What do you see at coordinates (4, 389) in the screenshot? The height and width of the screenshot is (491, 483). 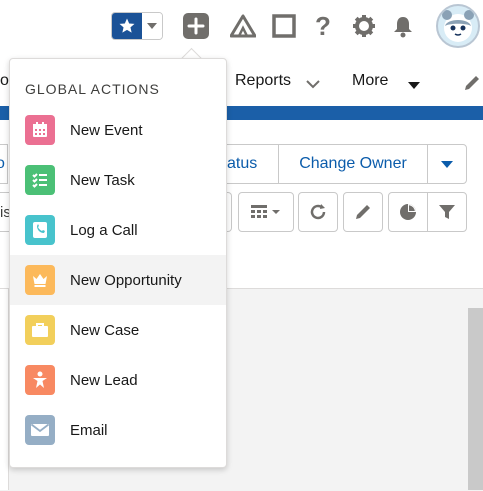 I see `list-row-stubs` at bounding box center [4, 389].